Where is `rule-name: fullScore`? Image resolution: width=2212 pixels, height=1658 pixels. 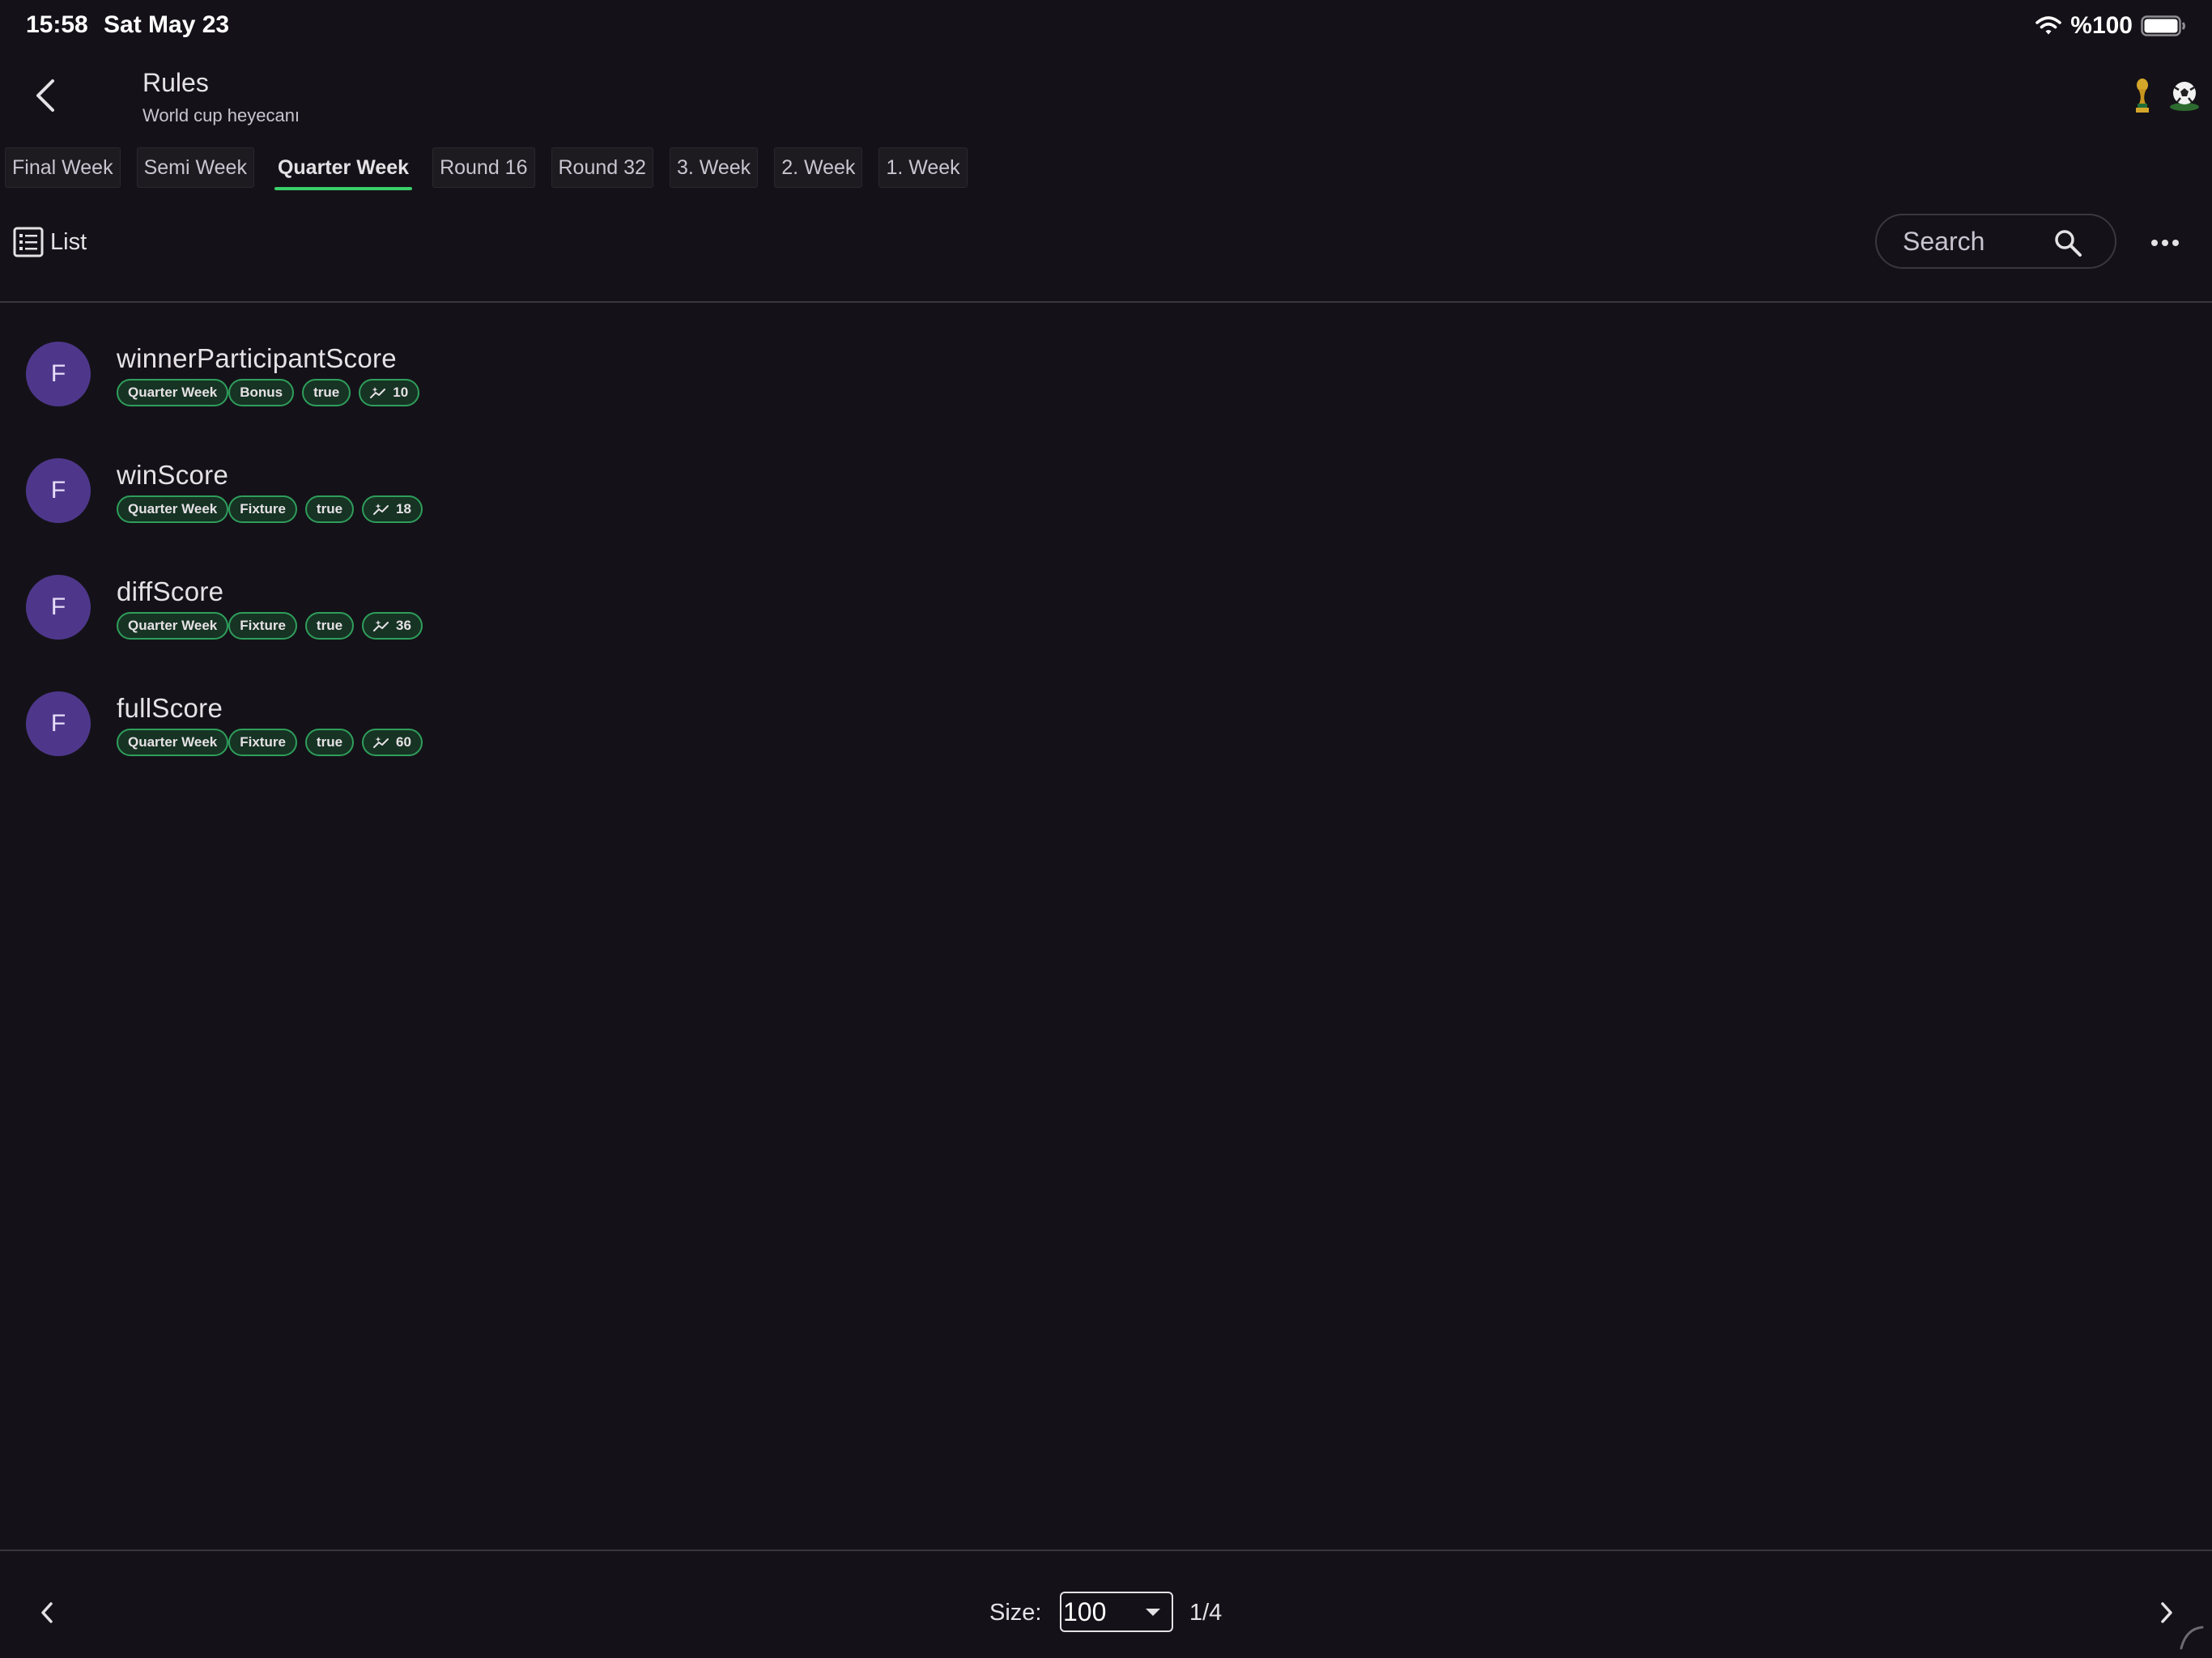
rule-name: fullScore is located at coordinates (170, 708).